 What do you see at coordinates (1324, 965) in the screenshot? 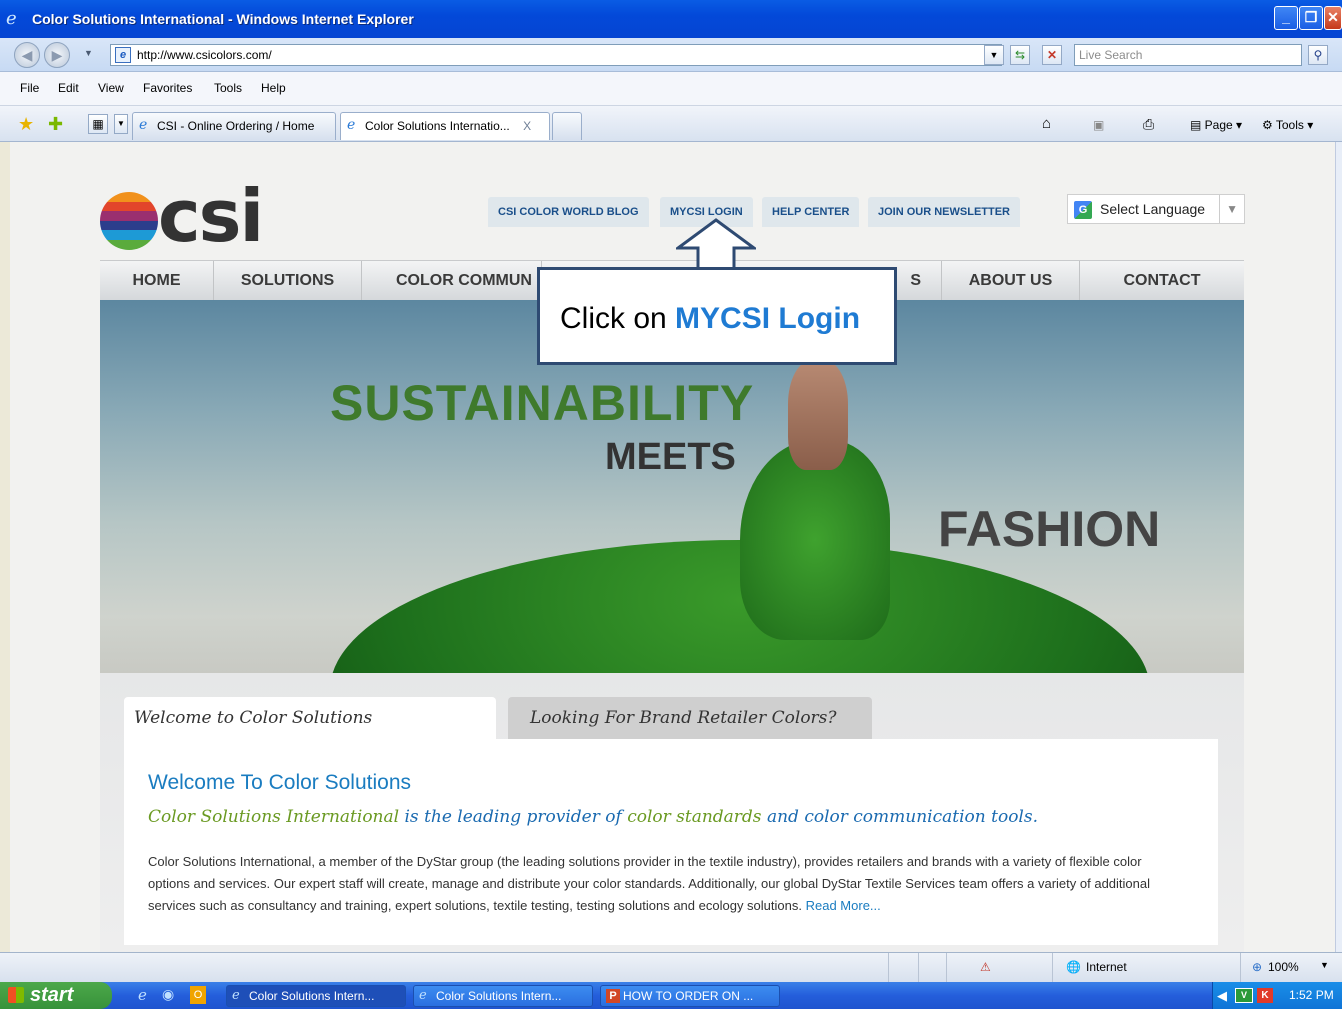
I see `zoom-dropdown-icon: ▼` at bounding box center [1324, 965].